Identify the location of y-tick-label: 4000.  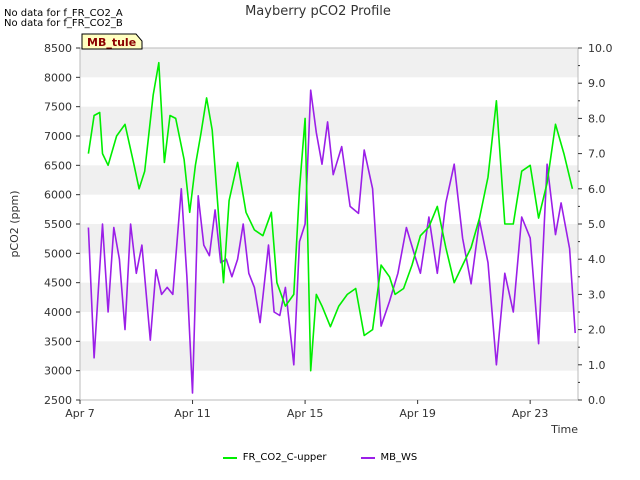
(58, 312).